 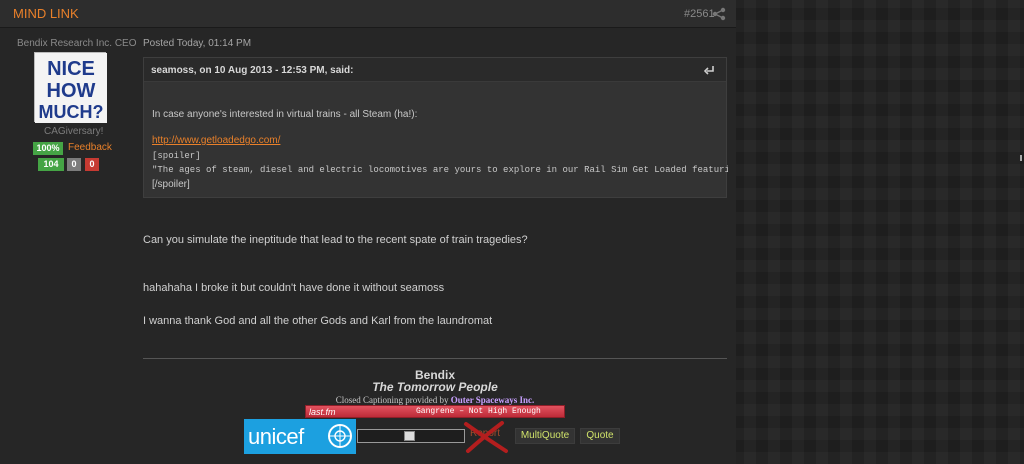 What do you see at coordinates (74, 131) in the screenshot?
I see `member-title: CAGiversary!` at bounding box center [74, 131].